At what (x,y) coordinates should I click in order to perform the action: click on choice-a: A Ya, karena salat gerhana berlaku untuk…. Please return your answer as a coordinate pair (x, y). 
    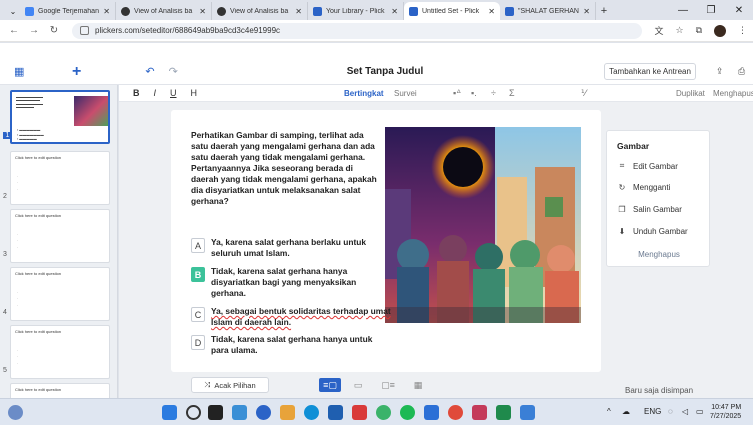
    Looking at the image, I should click on (291, 248).